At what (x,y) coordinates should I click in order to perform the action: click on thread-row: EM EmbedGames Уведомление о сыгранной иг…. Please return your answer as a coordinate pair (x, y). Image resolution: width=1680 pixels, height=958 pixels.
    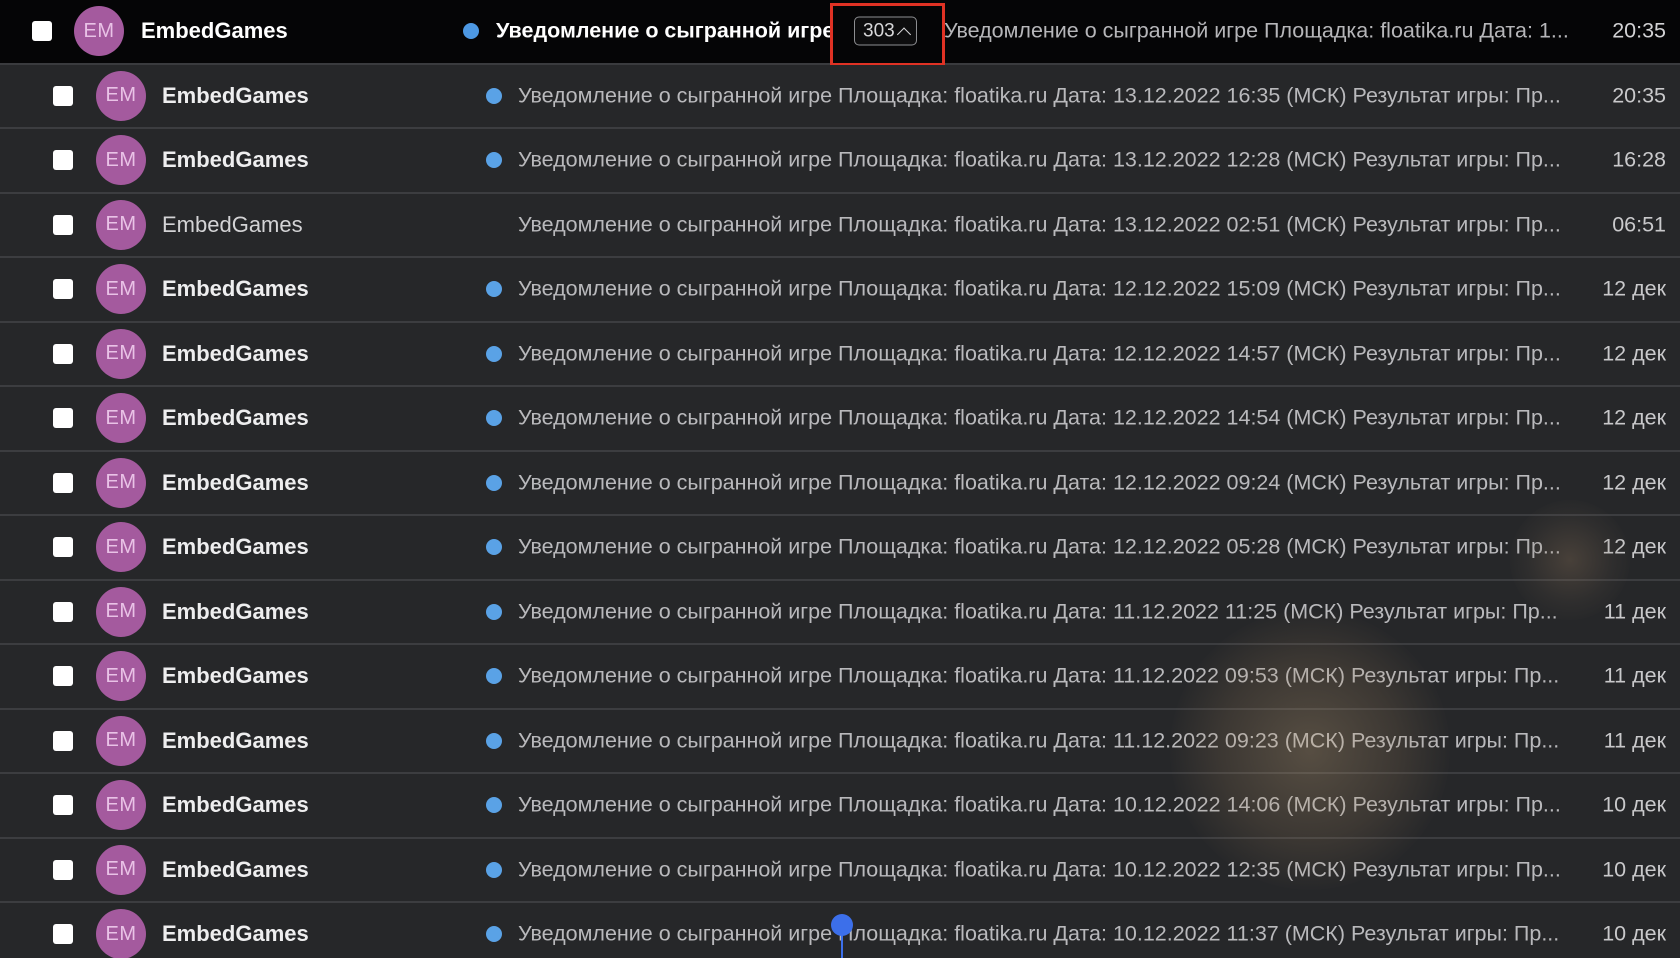
    Looking at the image, I should click on (840, 33).